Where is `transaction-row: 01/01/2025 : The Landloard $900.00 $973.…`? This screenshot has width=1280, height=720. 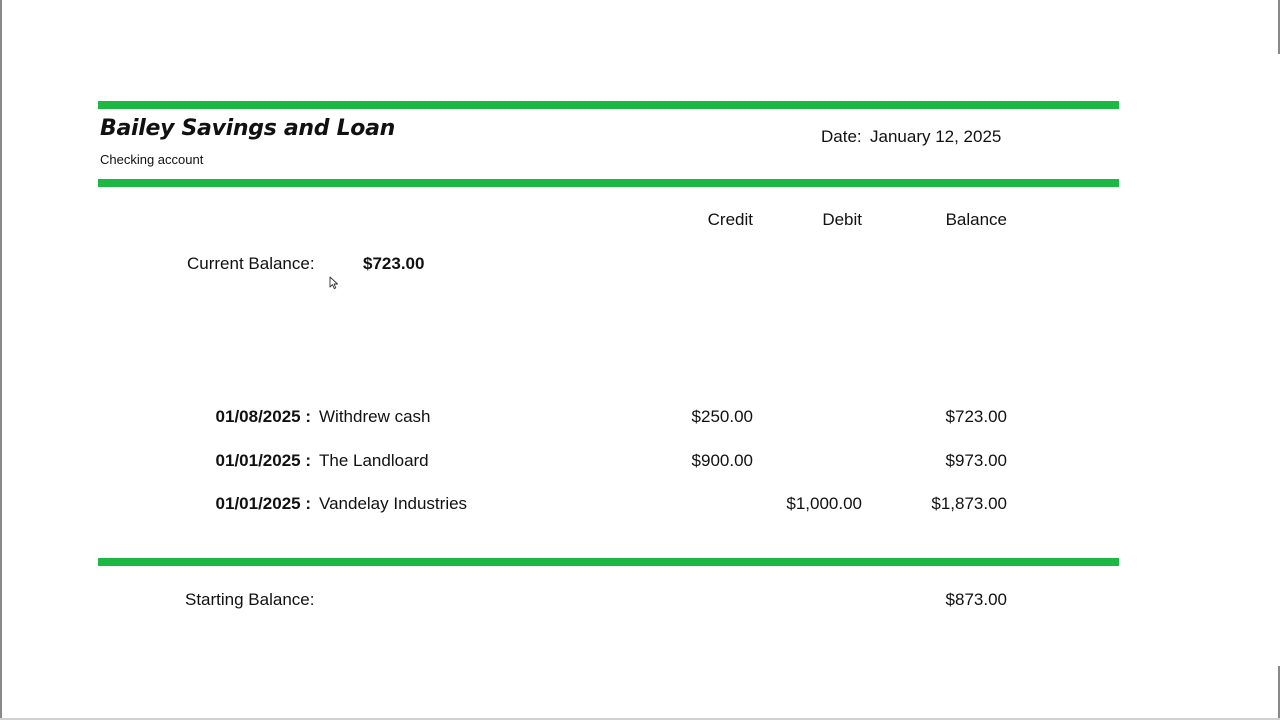 transaction-row: 01/01/2025 : The Landloard $900.00 $973.… is located at coordinates (640, 463).